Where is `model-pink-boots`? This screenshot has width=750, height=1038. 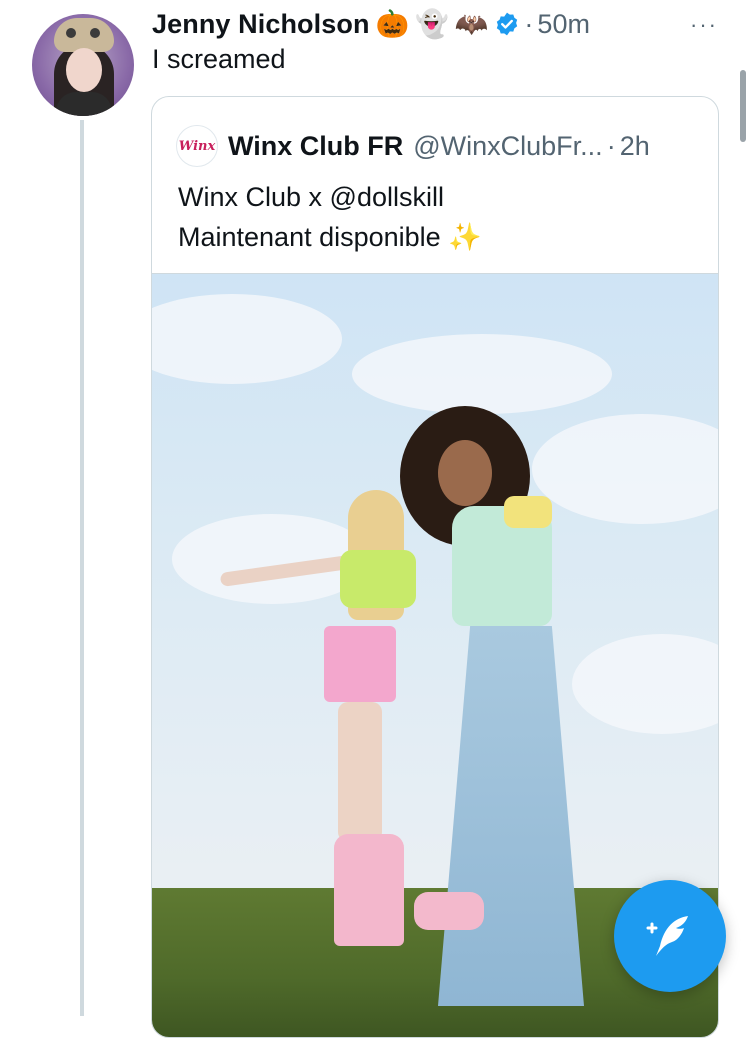
model-pink-boots is located at coordinates (369, 890).